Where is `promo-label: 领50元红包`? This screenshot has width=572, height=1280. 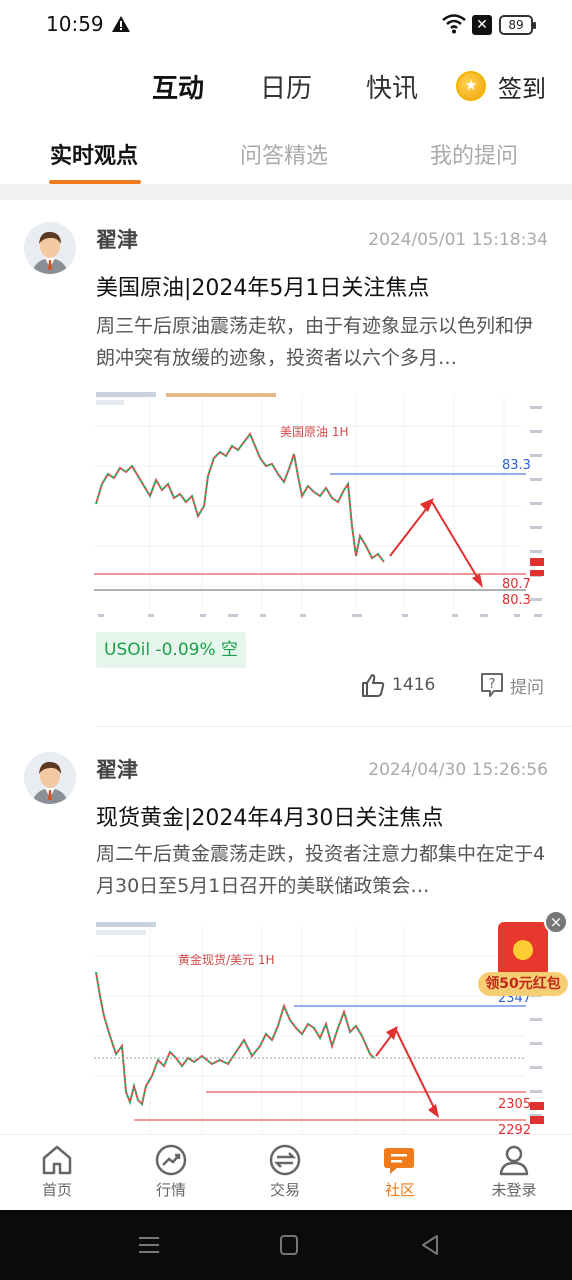
promo-label: 领50元红包 is located at coordinates (523, 984).